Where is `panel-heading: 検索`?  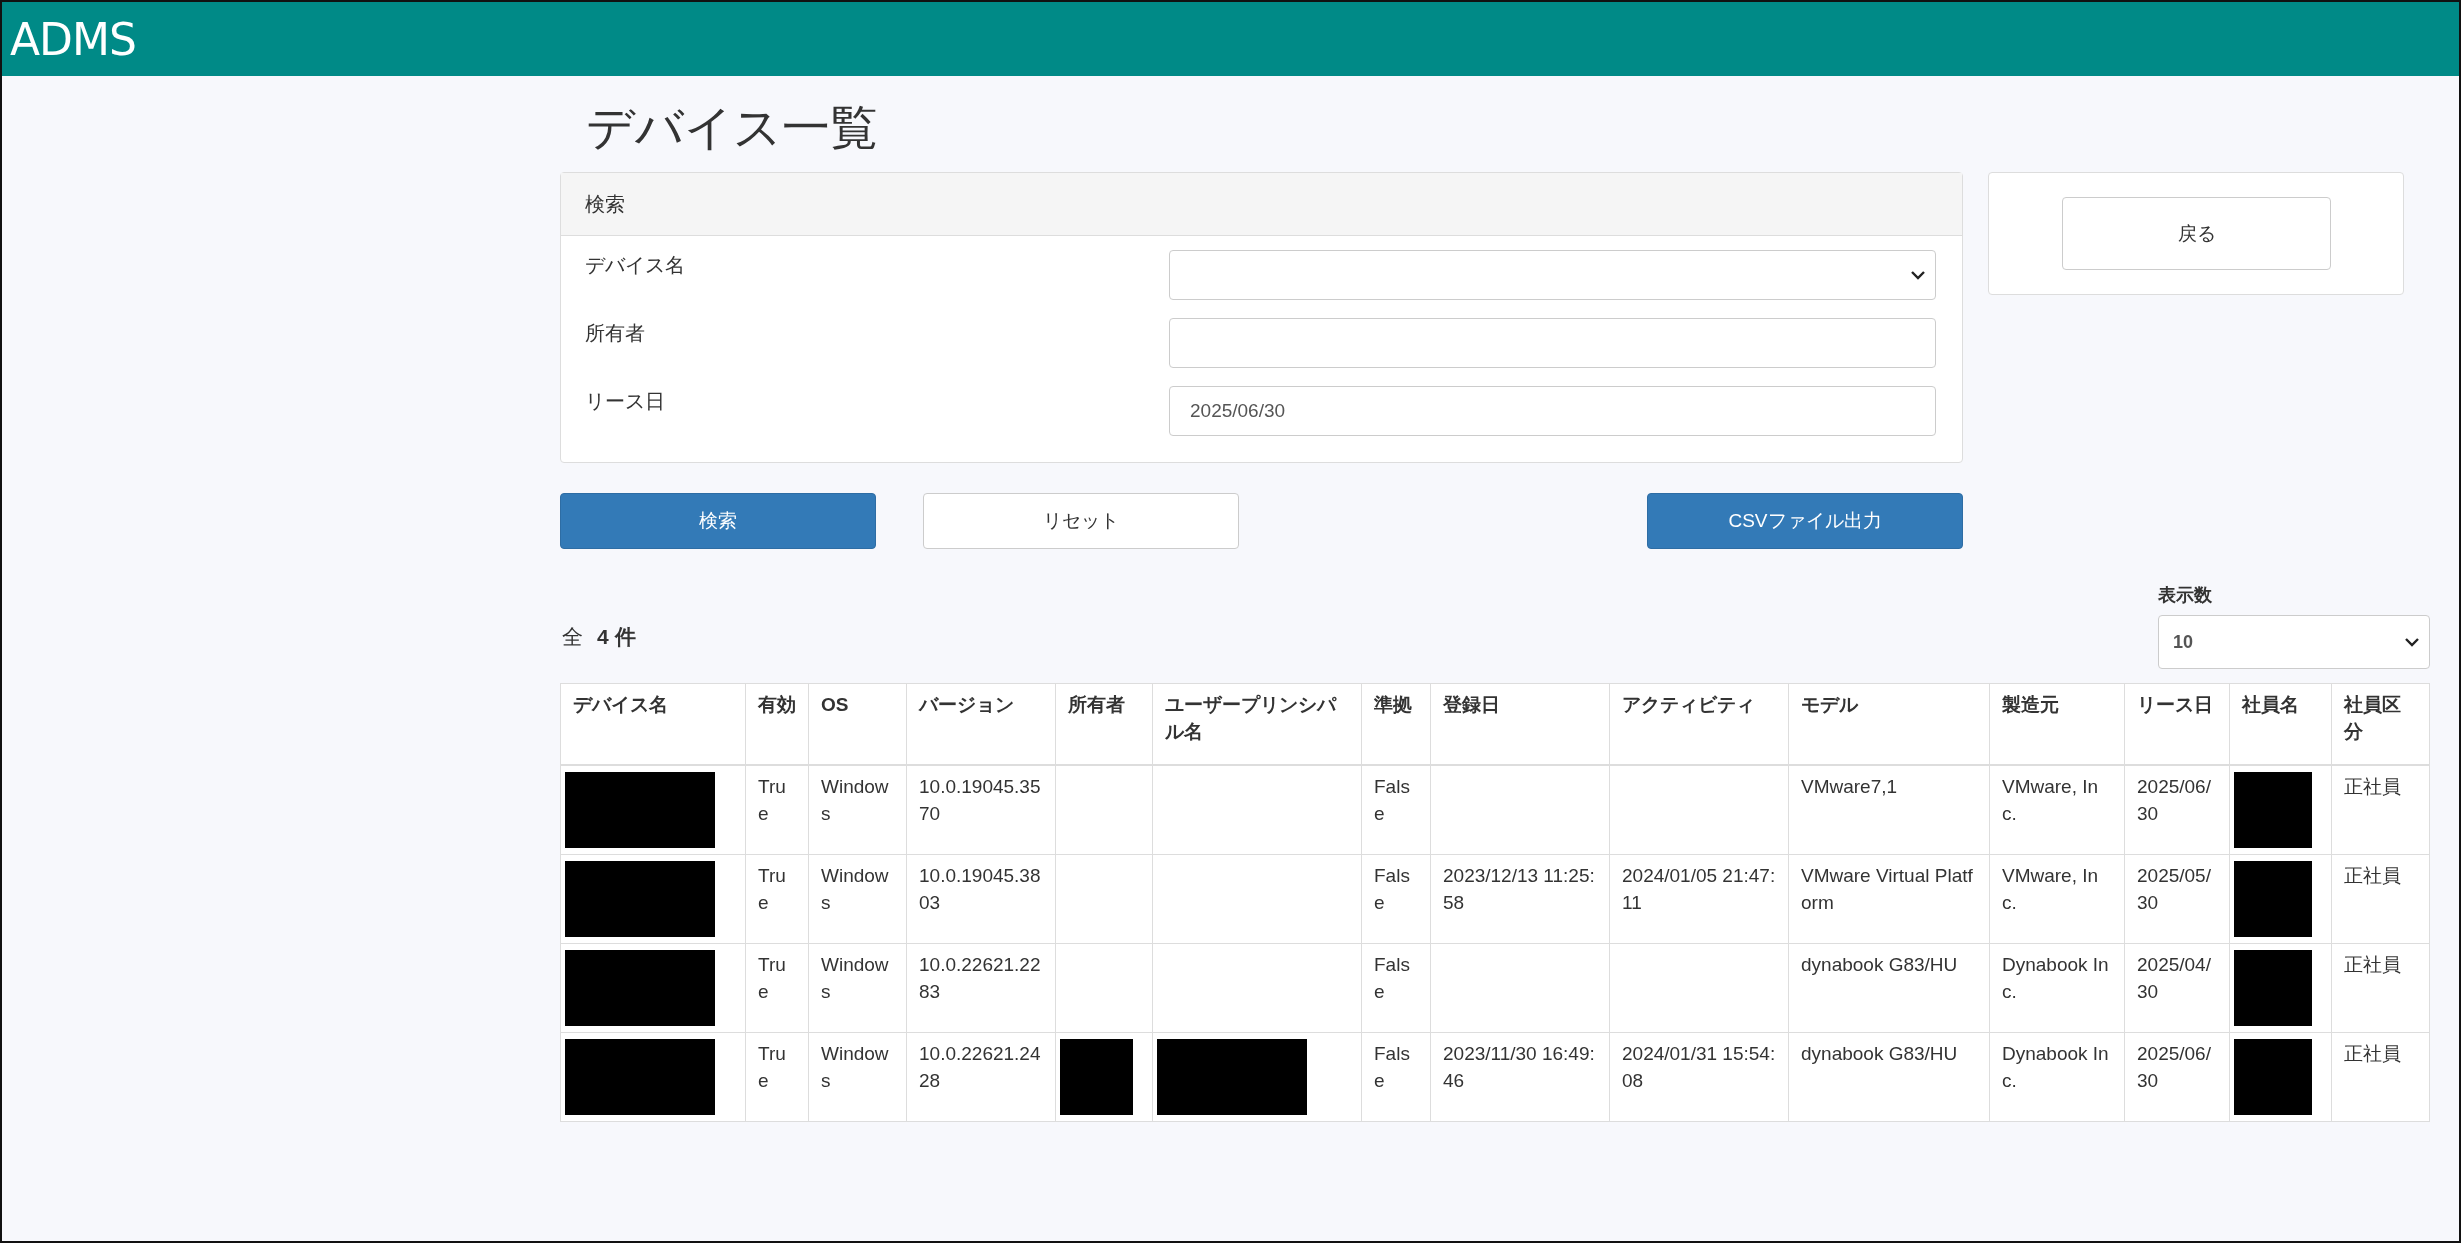 panel-heading: 検索 is located at coordinates (1261, 204).